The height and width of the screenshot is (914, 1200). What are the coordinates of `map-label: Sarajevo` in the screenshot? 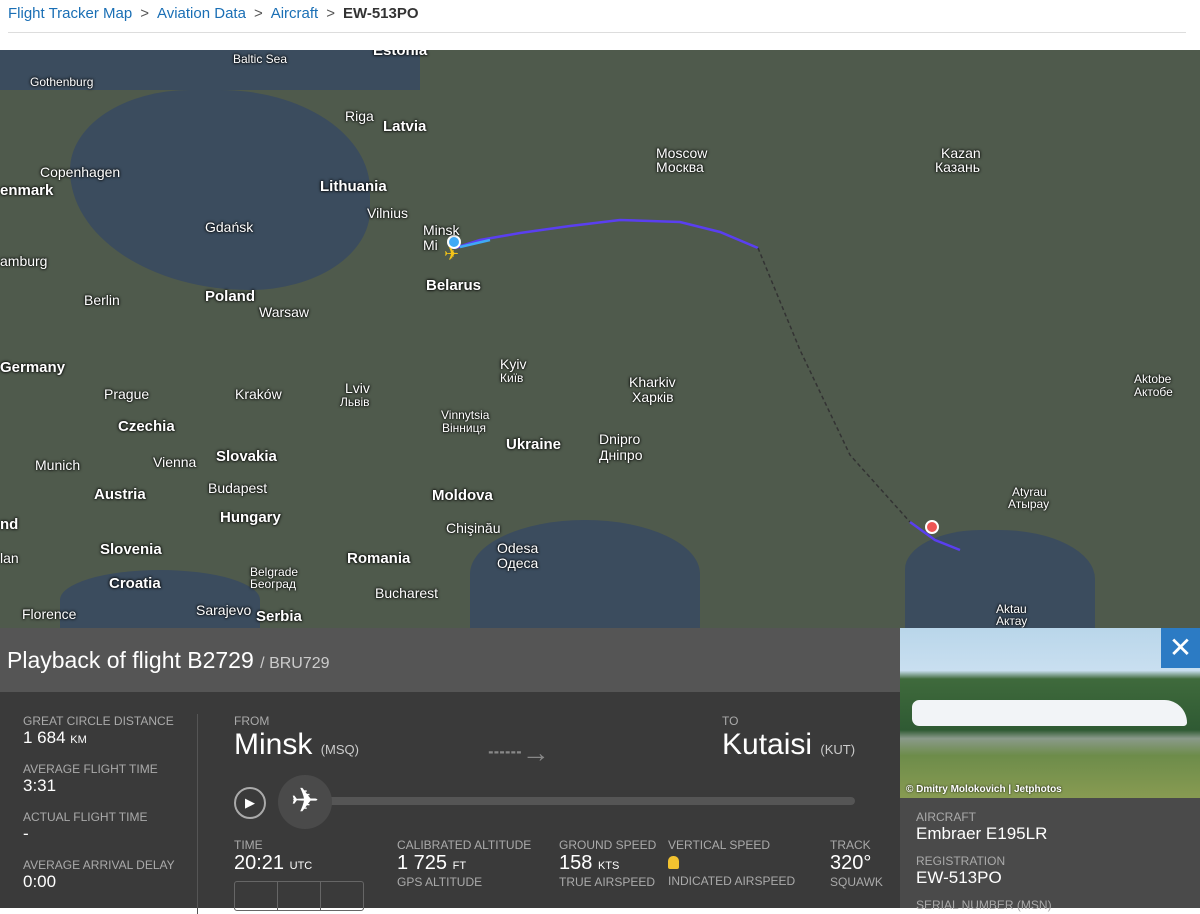 It's located at (224, 610).